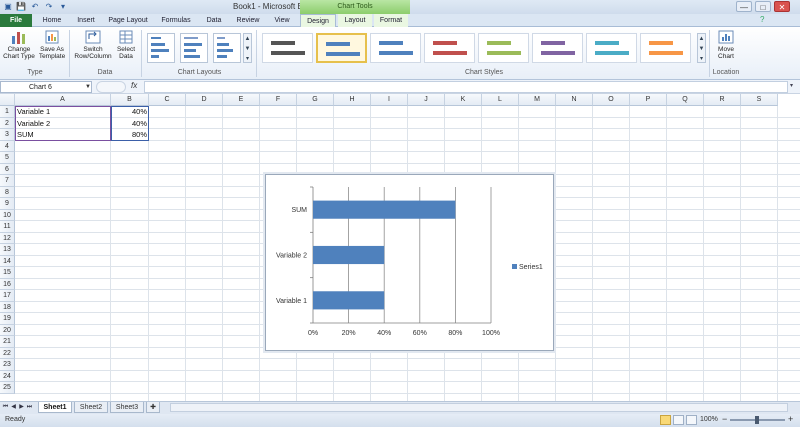 The width and height of the screenshot is (800, 427). Describe the element at coordinates (278, 100) in the screenshot. I see `column-header-f: F` at that location.